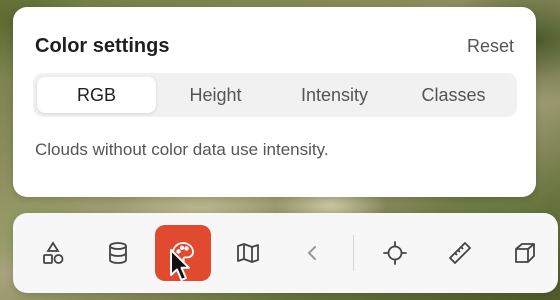 The width and height of the screenshot is (560, 300). Describe the element at coordinates (102, 46) in the screenshot. I see `panel-title: Color settings` at that location.